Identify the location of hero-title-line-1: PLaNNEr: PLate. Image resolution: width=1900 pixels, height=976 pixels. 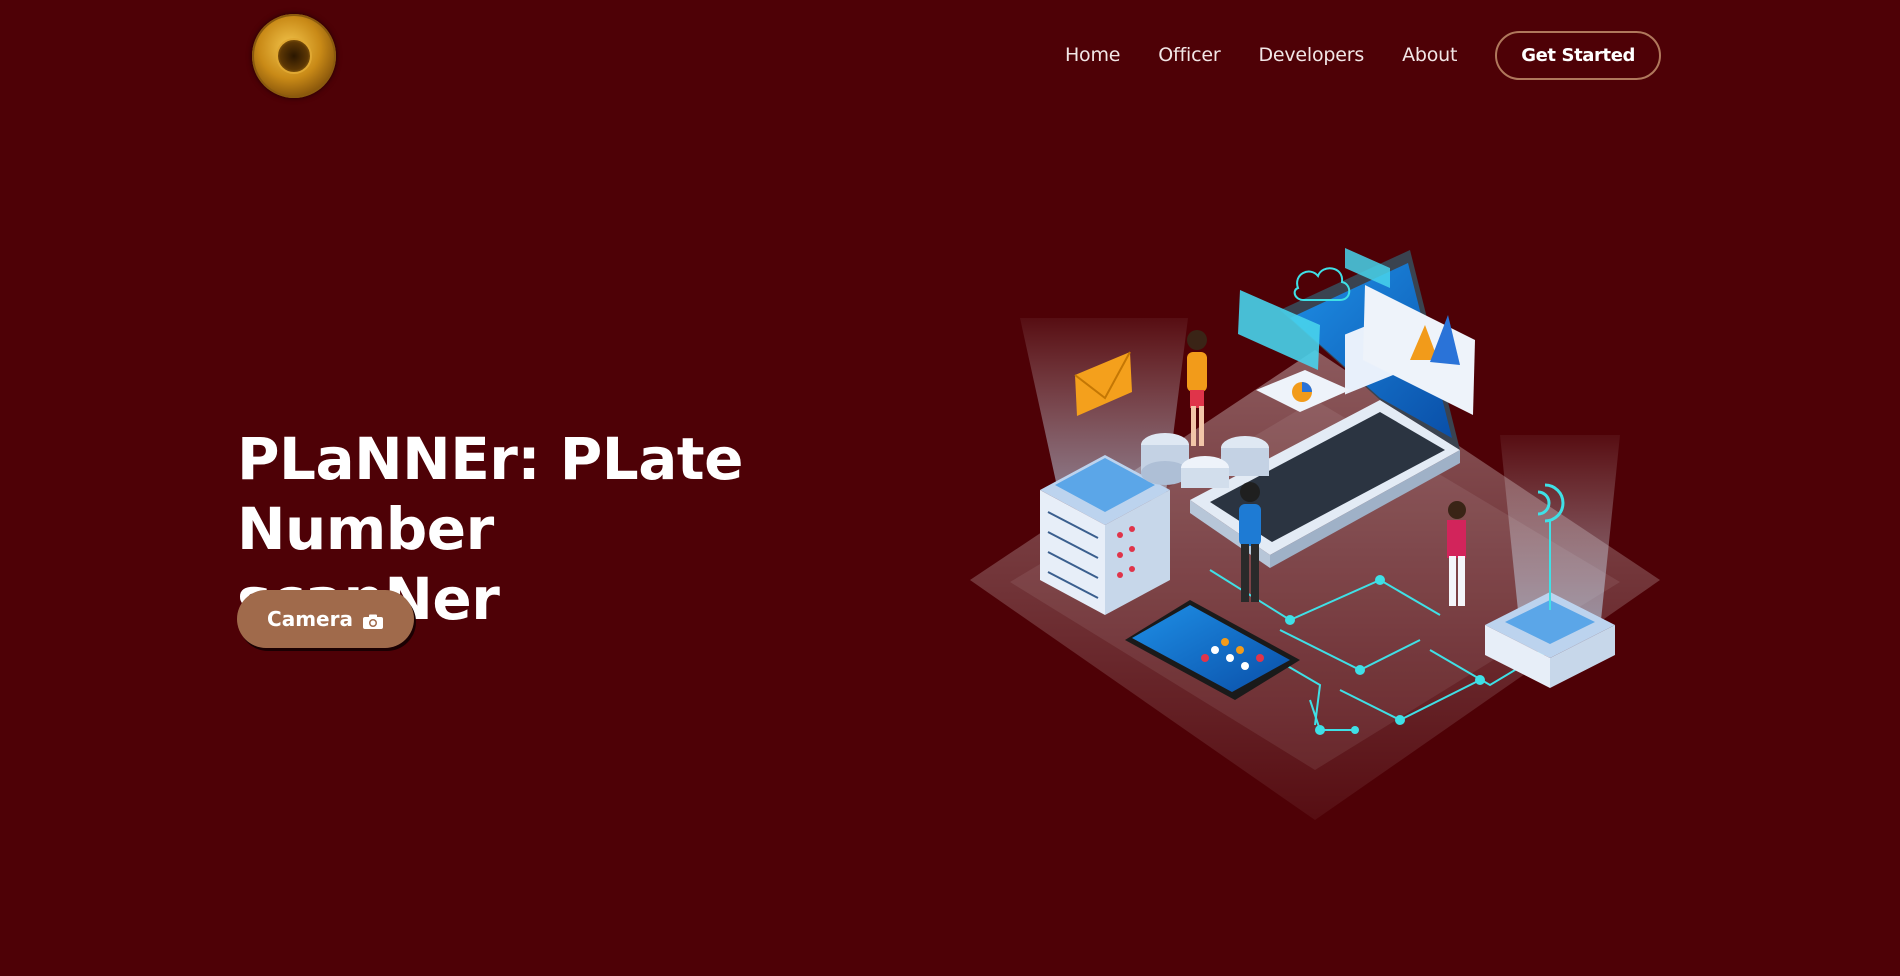
(490, 459).